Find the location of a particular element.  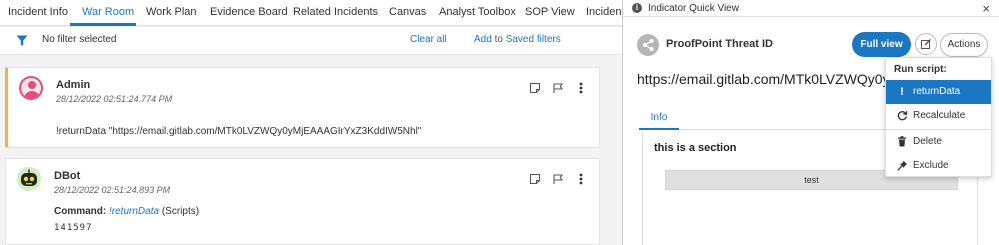

command-label: Command: is located at coordinates (80, 211).